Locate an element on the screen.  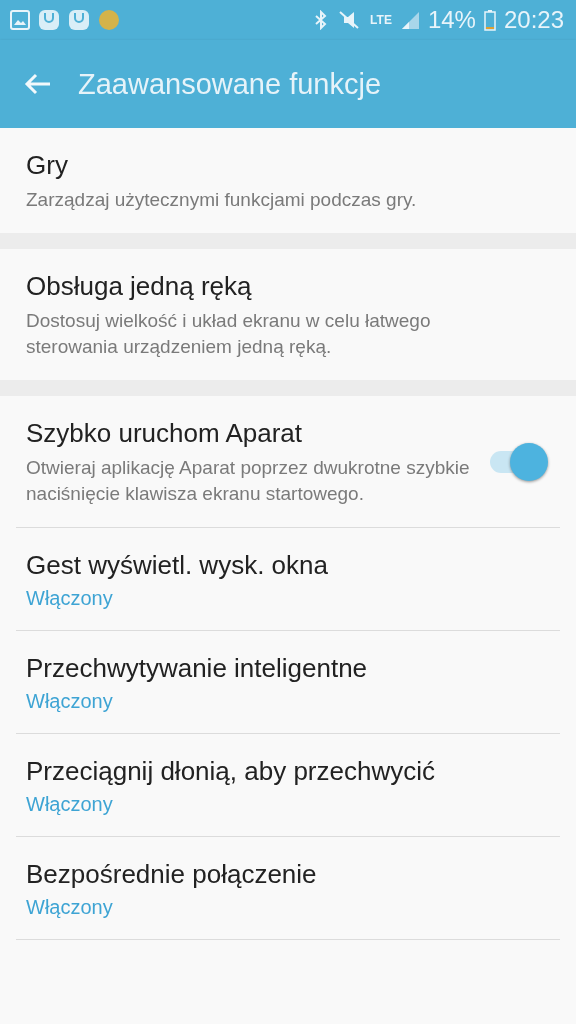
clock: 20:23 is located at coordinates (533, 20).